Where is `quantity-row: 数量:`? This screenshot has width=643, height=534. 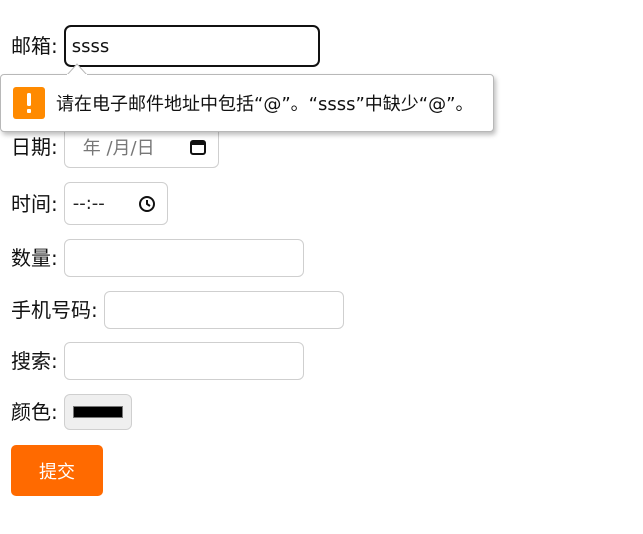 quantity-row: 数量: is located at coordinates (157, 258).